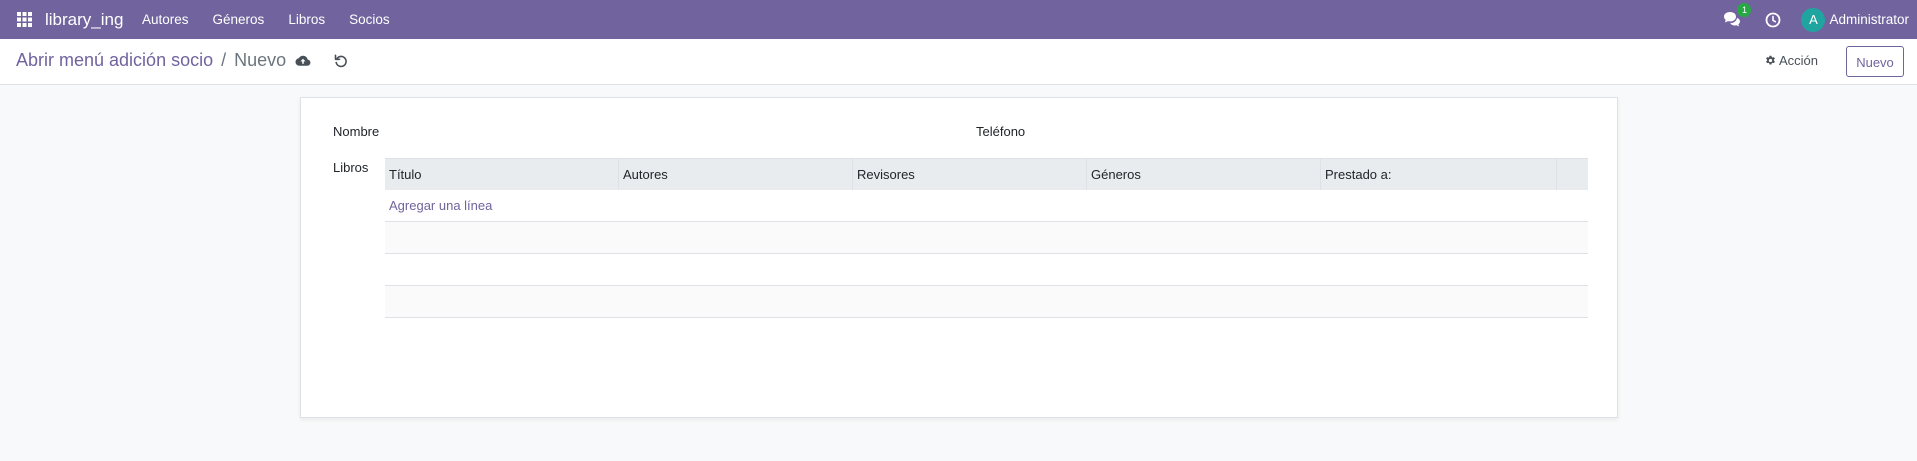  Describe the element at coordinates (1204, 174) in the screenshot. I see `column-header-generos: Géneros` at that location.